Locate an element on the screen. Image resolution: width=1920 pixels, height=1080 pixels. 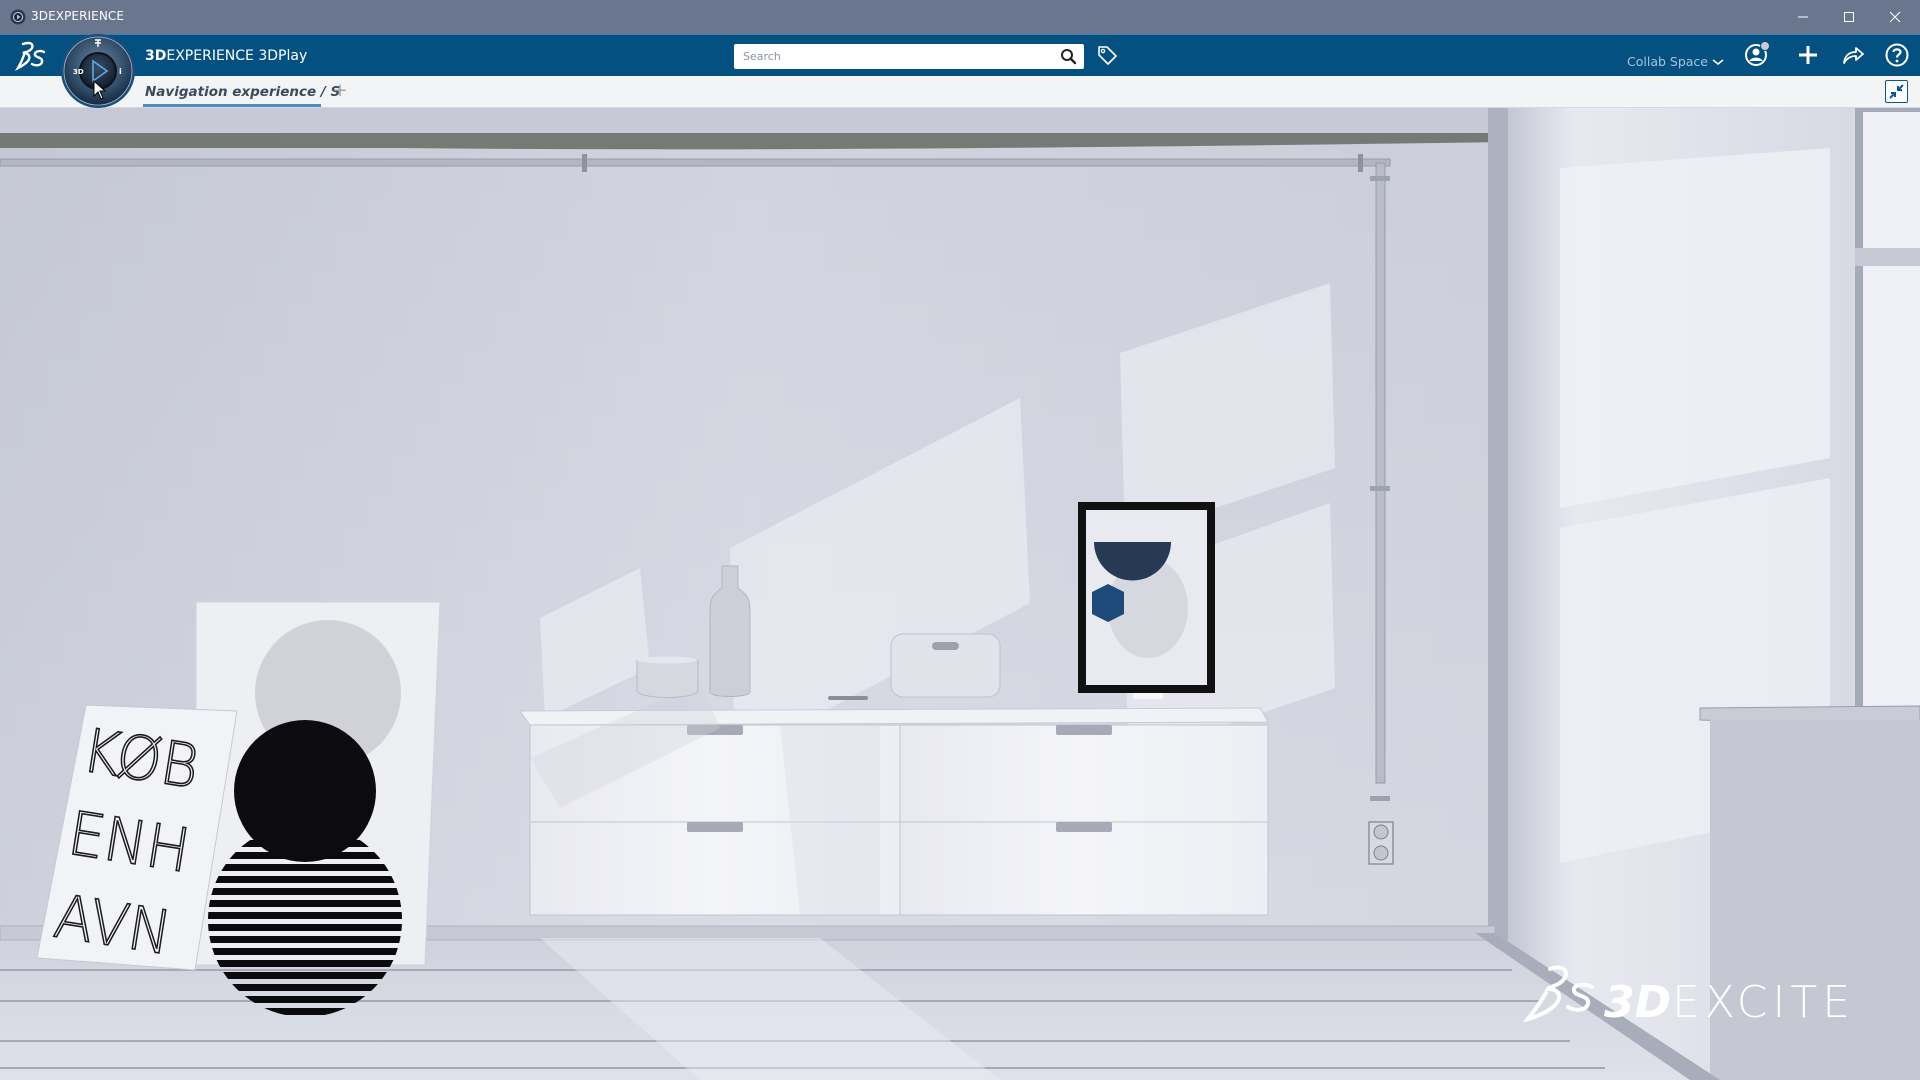
app-title-brand: 3D is located at coordinates (156, 56).